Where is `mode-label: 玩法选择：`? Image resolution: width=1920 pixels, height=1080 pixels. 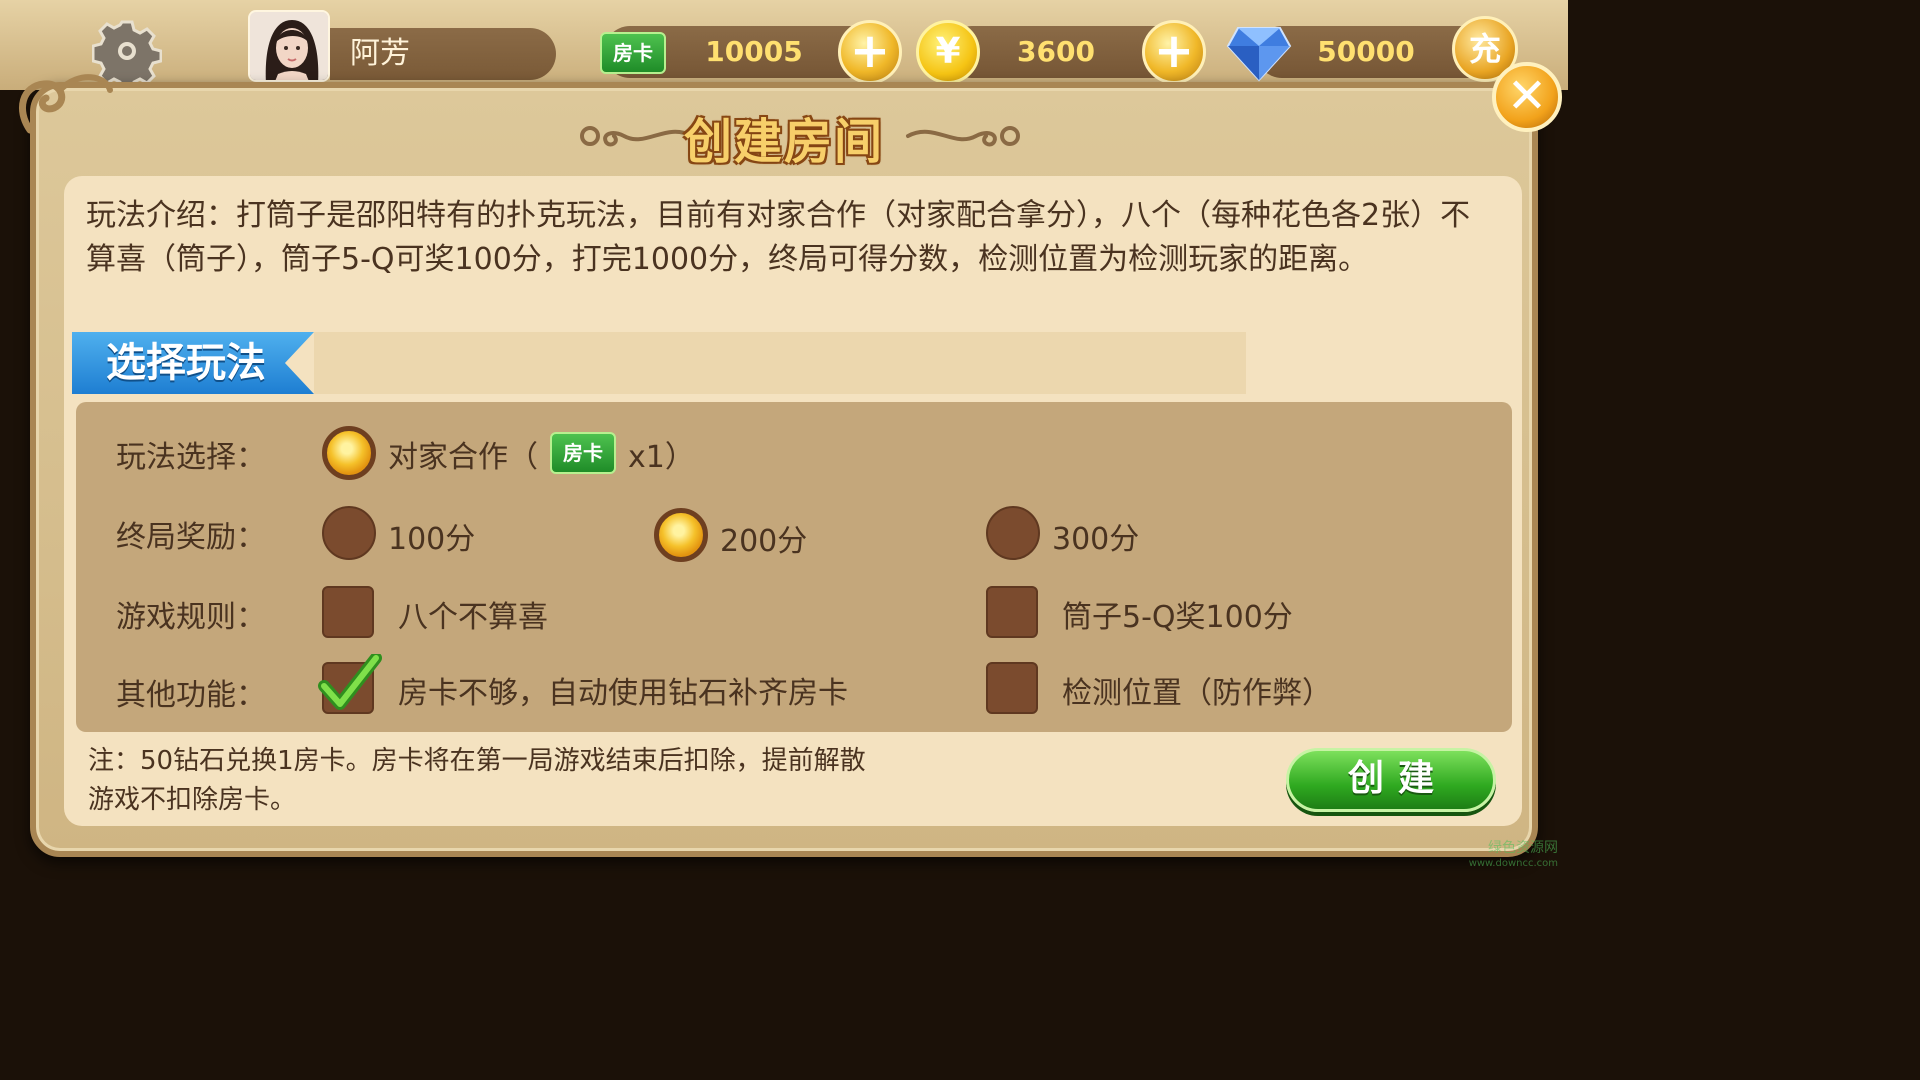
mode-label: 玩法选择： is located at coordinates (191, 457).